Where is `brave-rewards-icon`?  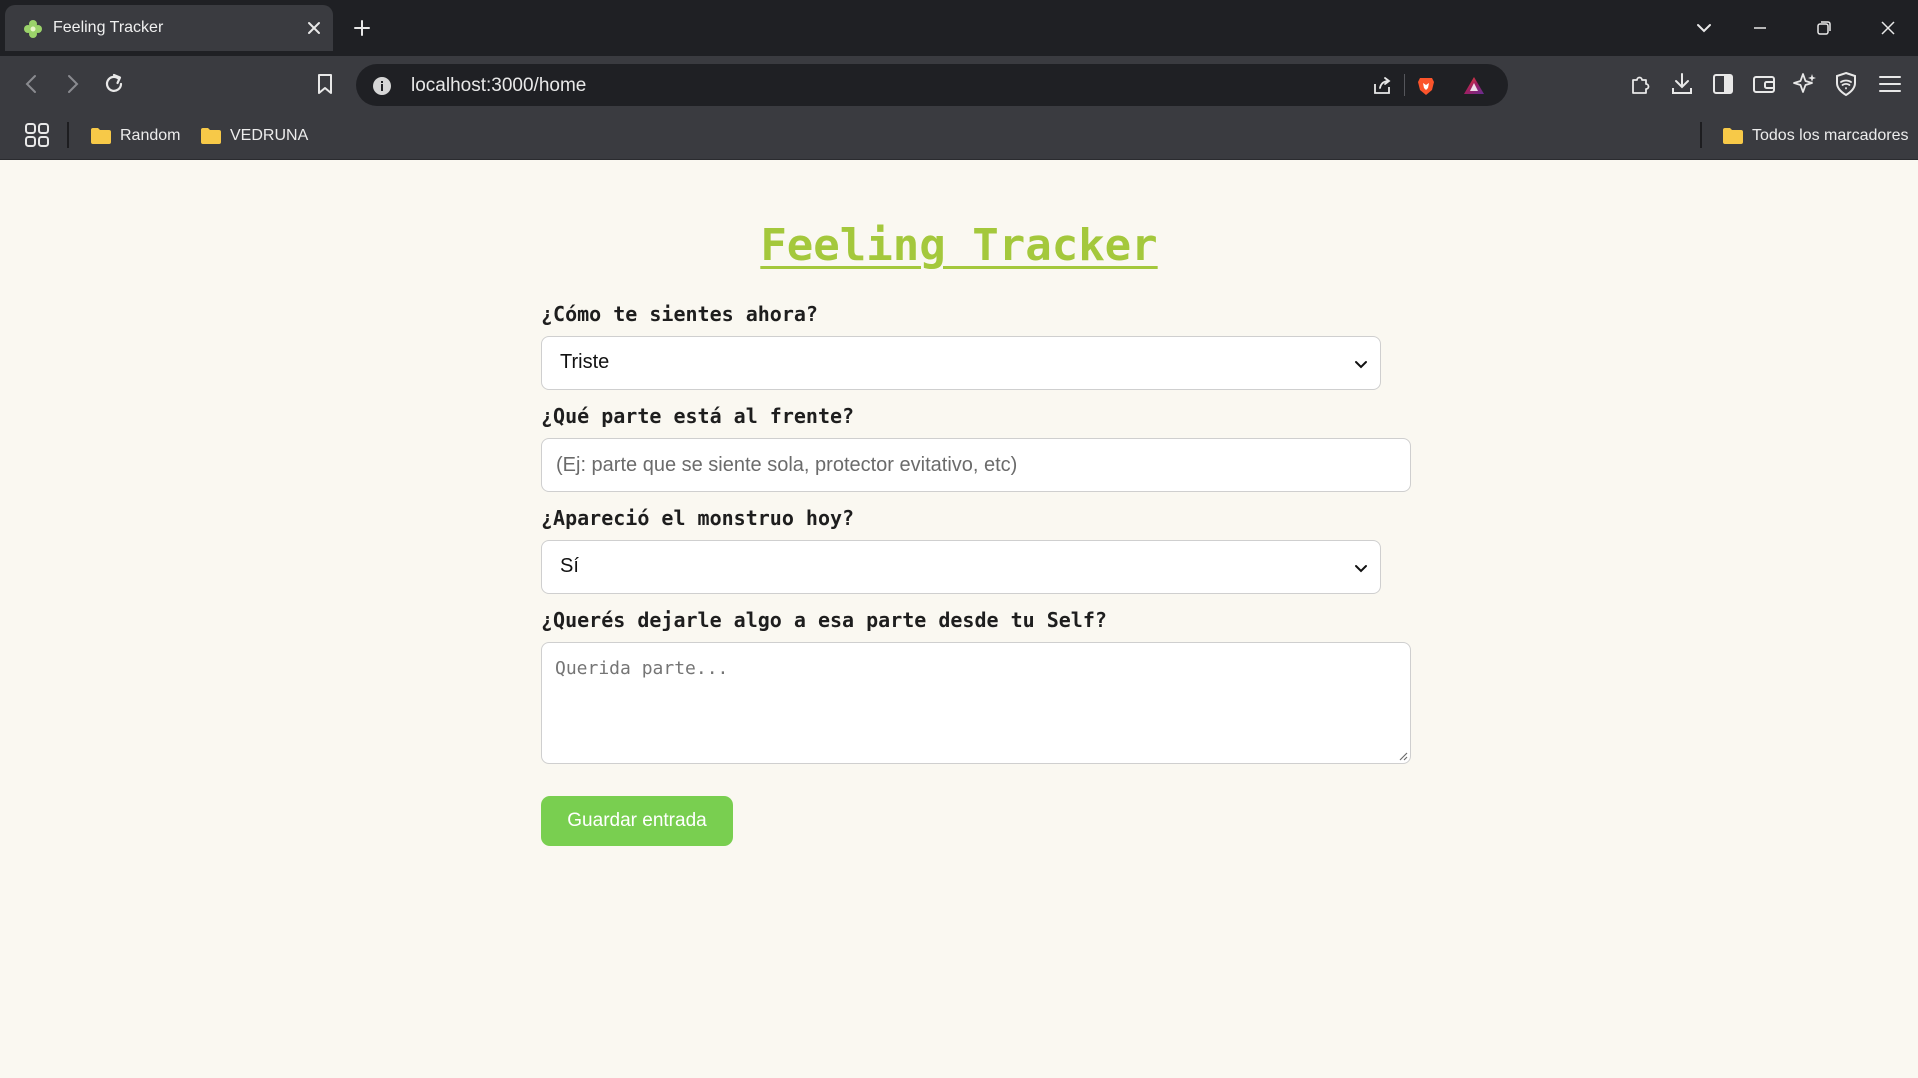
brave-rewards-icon is located at coordinates (1474, 86).